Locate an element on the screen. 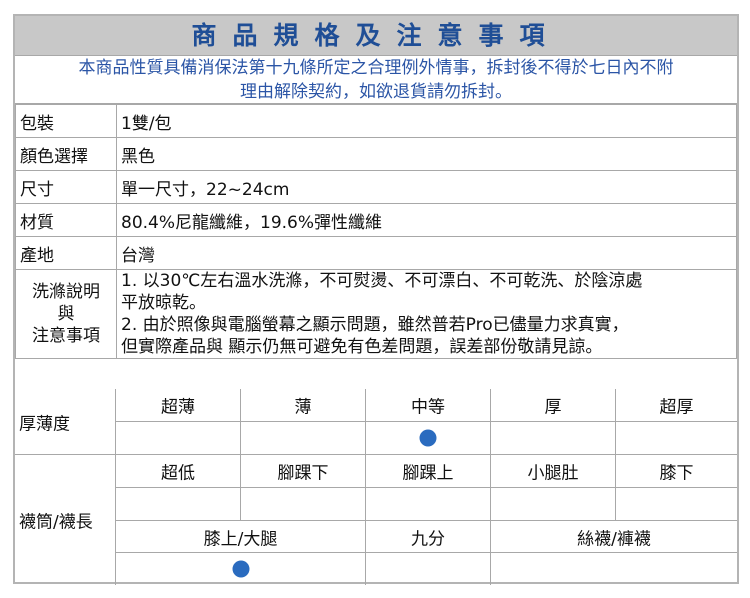 The height and width of the screenshot is (598, 750). length-option: 絲襪/褲襪 is located at coordinates (614, 537).